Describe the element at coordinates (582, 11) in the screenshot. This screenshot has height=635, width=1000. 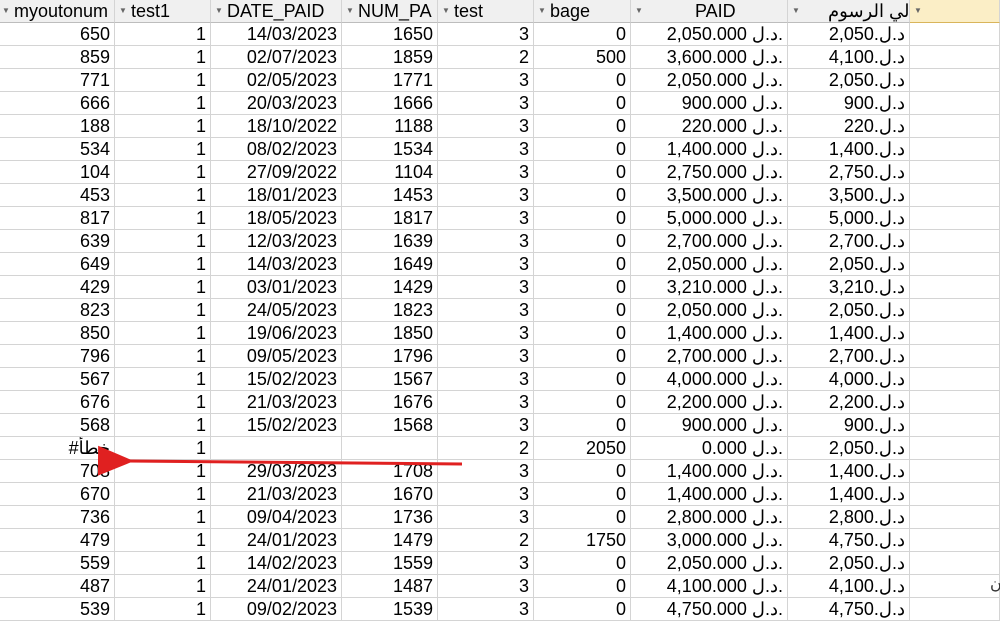
I see `column-header-bage: ▼ bage` at that location.